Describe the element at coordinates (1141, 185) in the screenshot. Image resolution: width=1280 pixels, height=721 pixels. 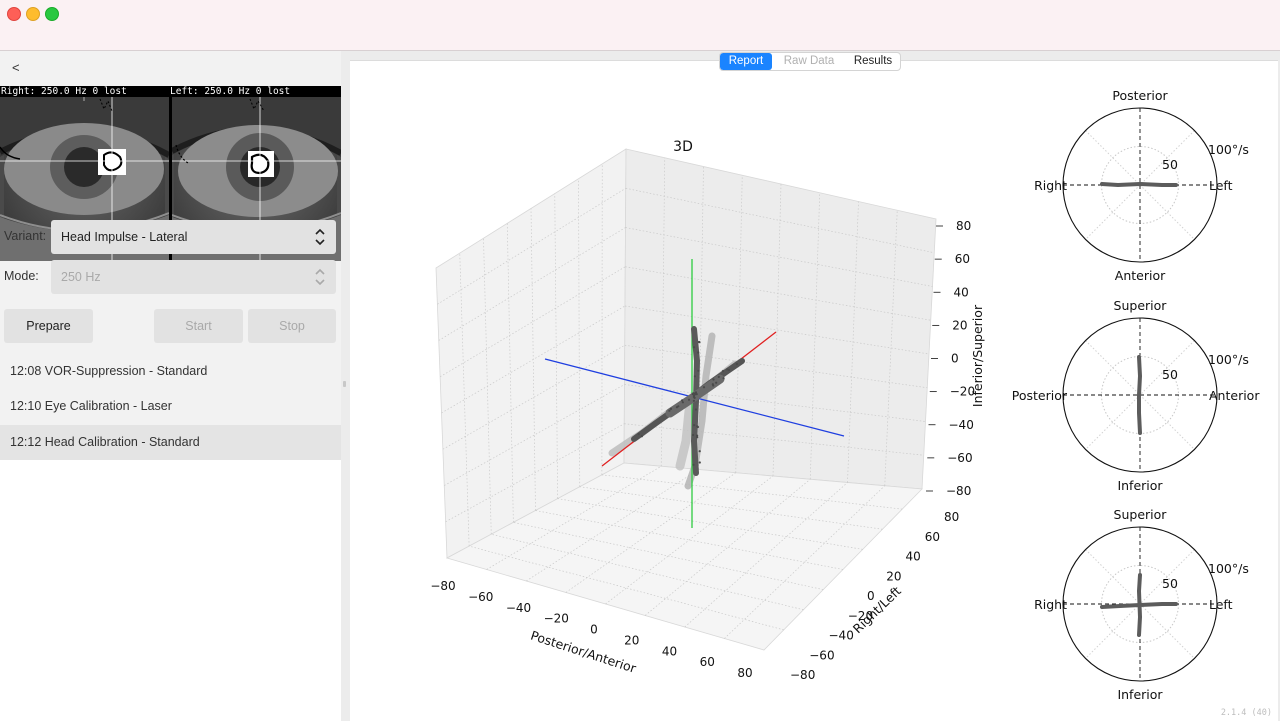
I see `polar-plot: Posterior Anterior Right Left 50 100°/s` at that location.